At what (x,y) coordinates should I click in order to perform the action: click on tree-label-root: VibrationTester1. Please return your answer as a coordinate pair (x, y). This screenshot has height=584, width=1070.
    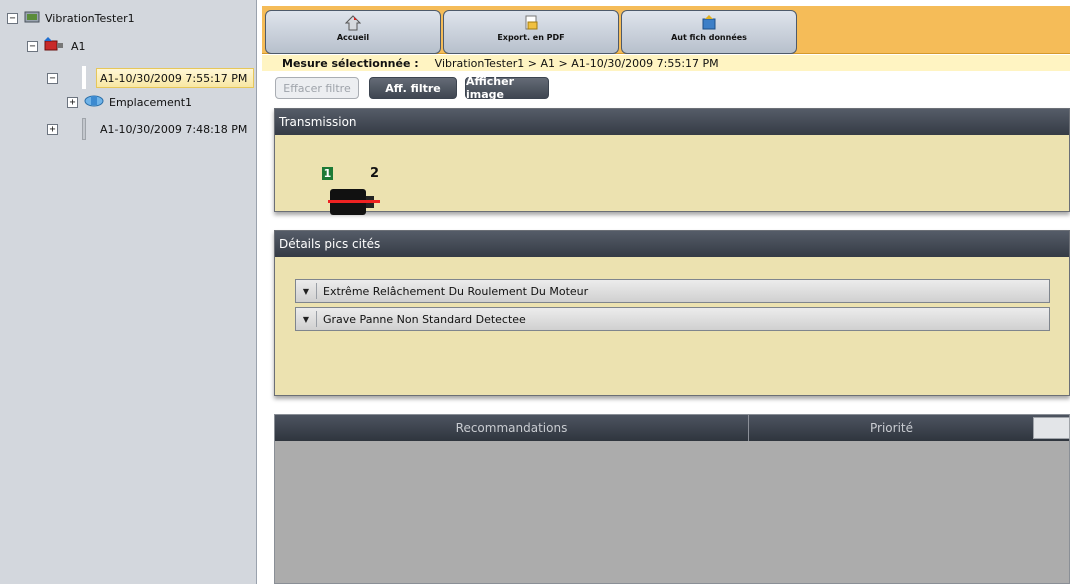
    Looking at the image, I should click on (90, 18).